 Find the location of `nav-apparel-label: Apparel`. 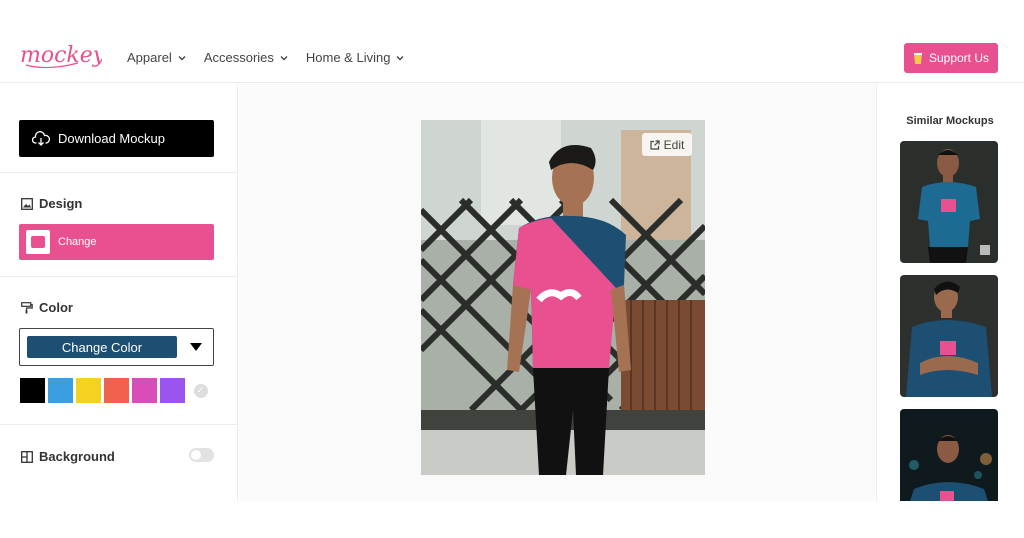

nav-apparel-label: Apparel is located at coordinates (149, 57).